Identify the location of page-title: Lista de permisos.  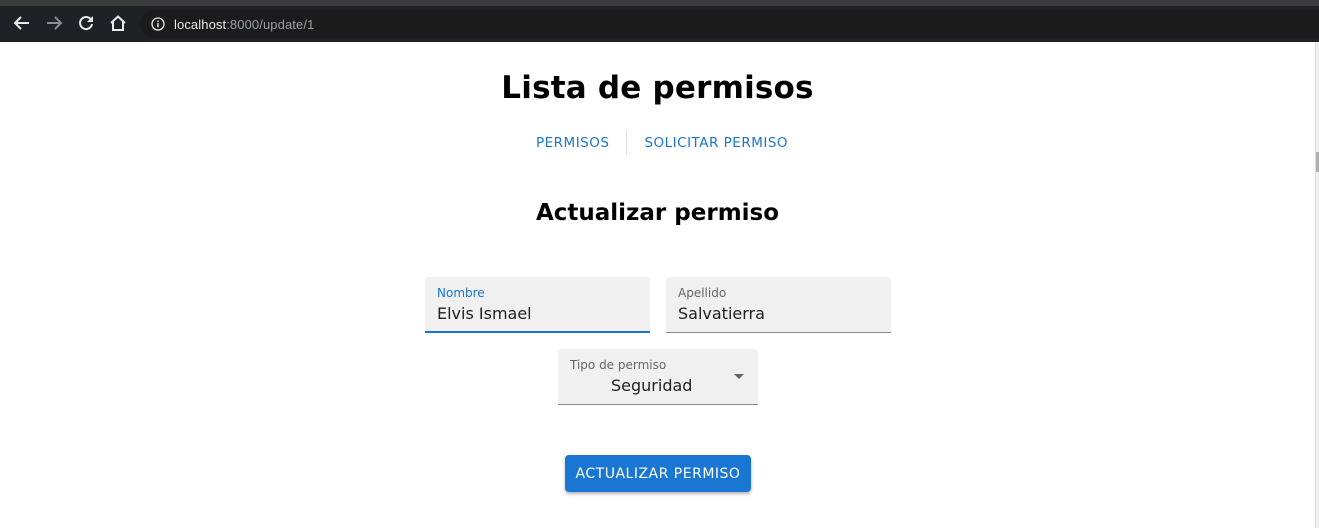
(657, 88).